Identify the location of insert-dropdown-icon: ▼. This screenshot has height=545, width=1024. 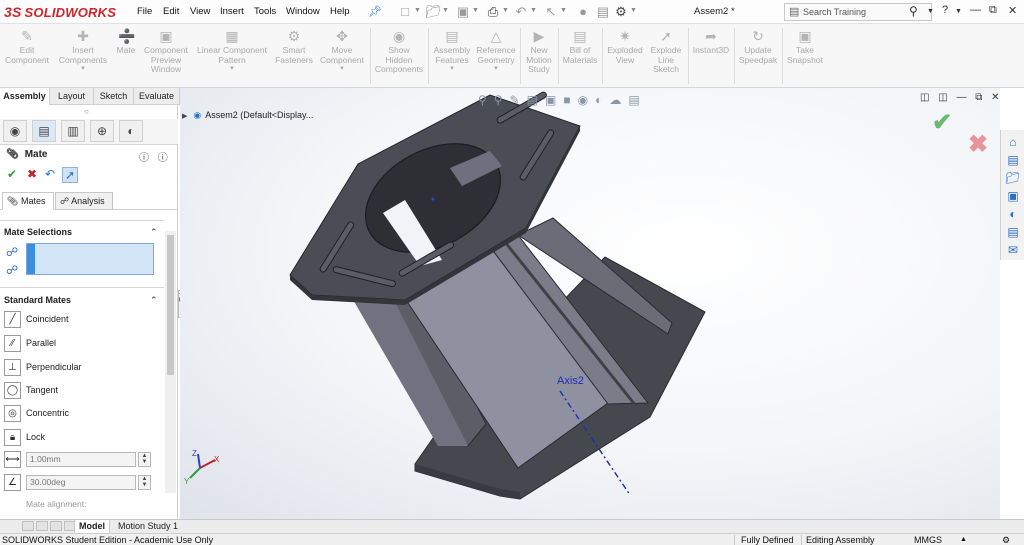
(83, 70).